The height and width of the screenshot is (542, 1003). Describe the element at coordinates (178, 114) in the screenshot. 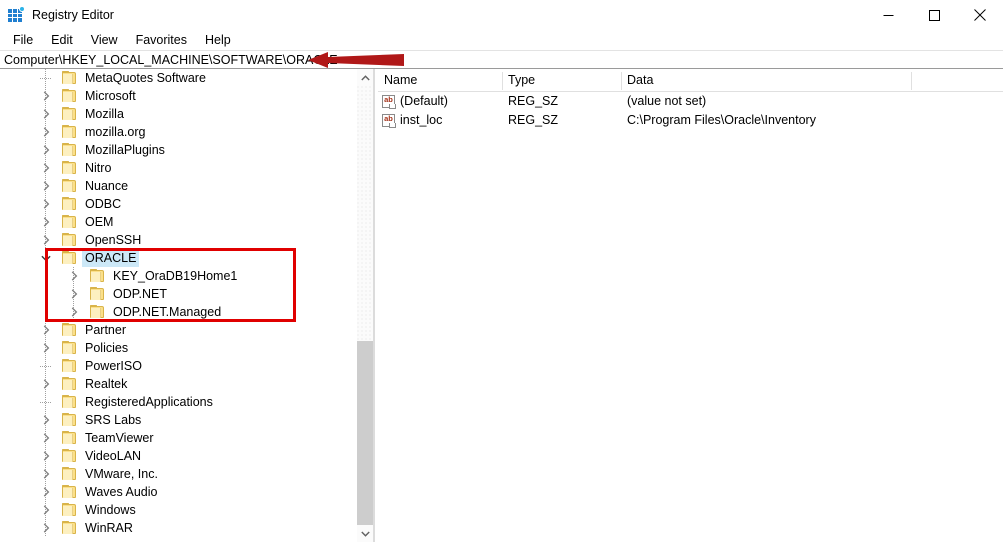

I see `tree-item-mozilla: Mozilla` at that location.